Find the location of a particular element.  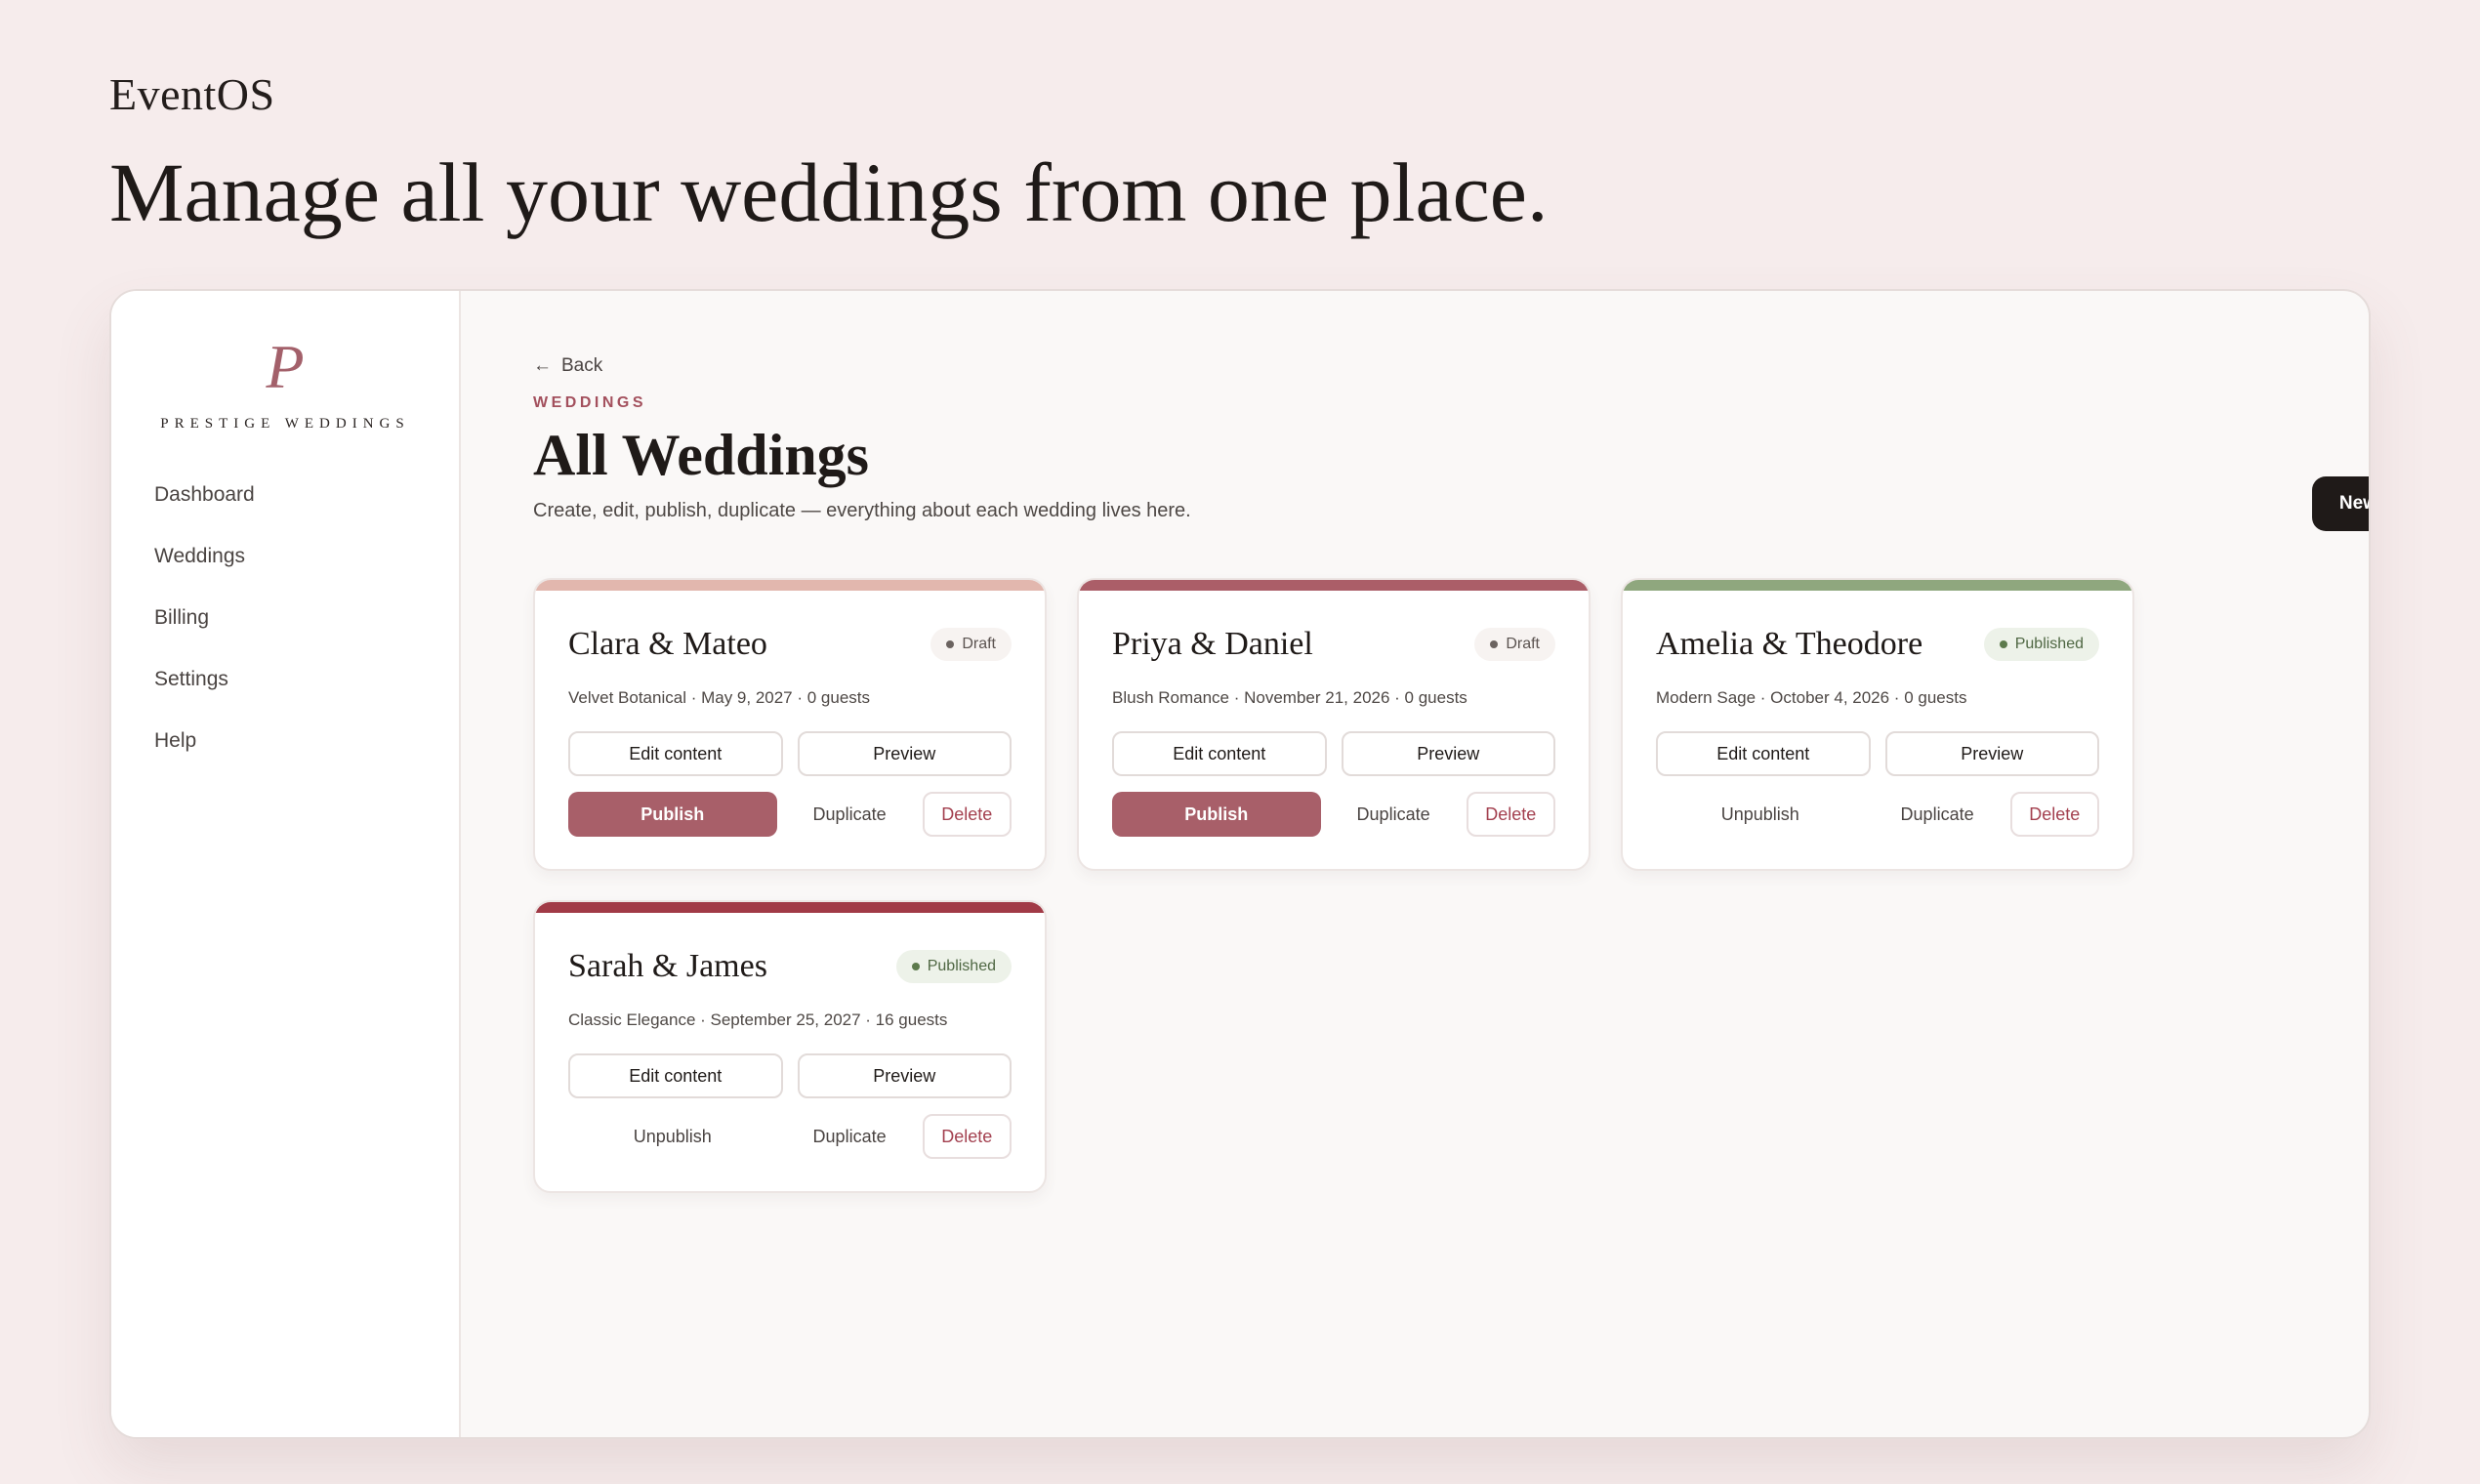

sidebar-item-dashboard: Dashboard is located at coordinates (307, 512).